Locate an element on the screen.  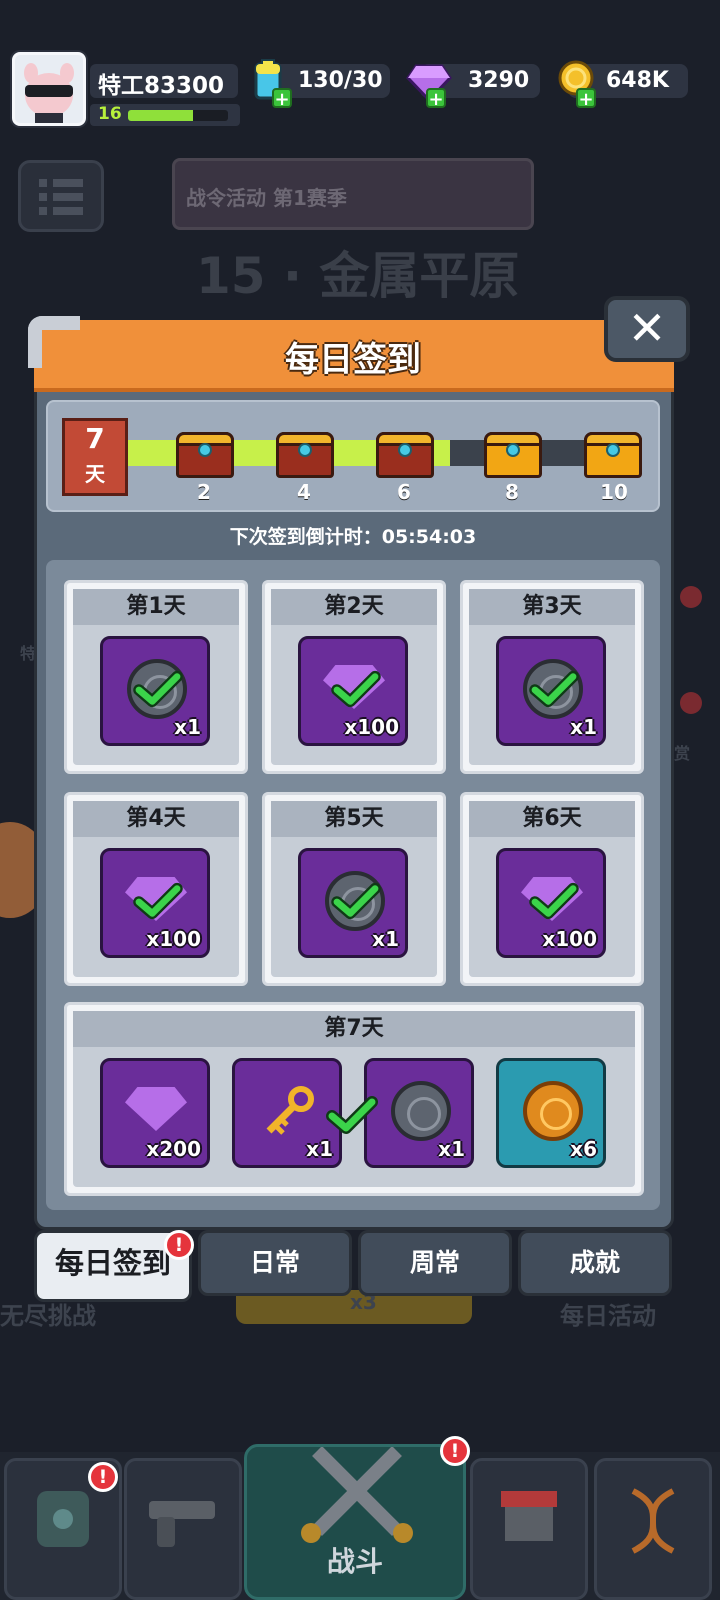
player-level: 16 is located at coordinates (110, 114).